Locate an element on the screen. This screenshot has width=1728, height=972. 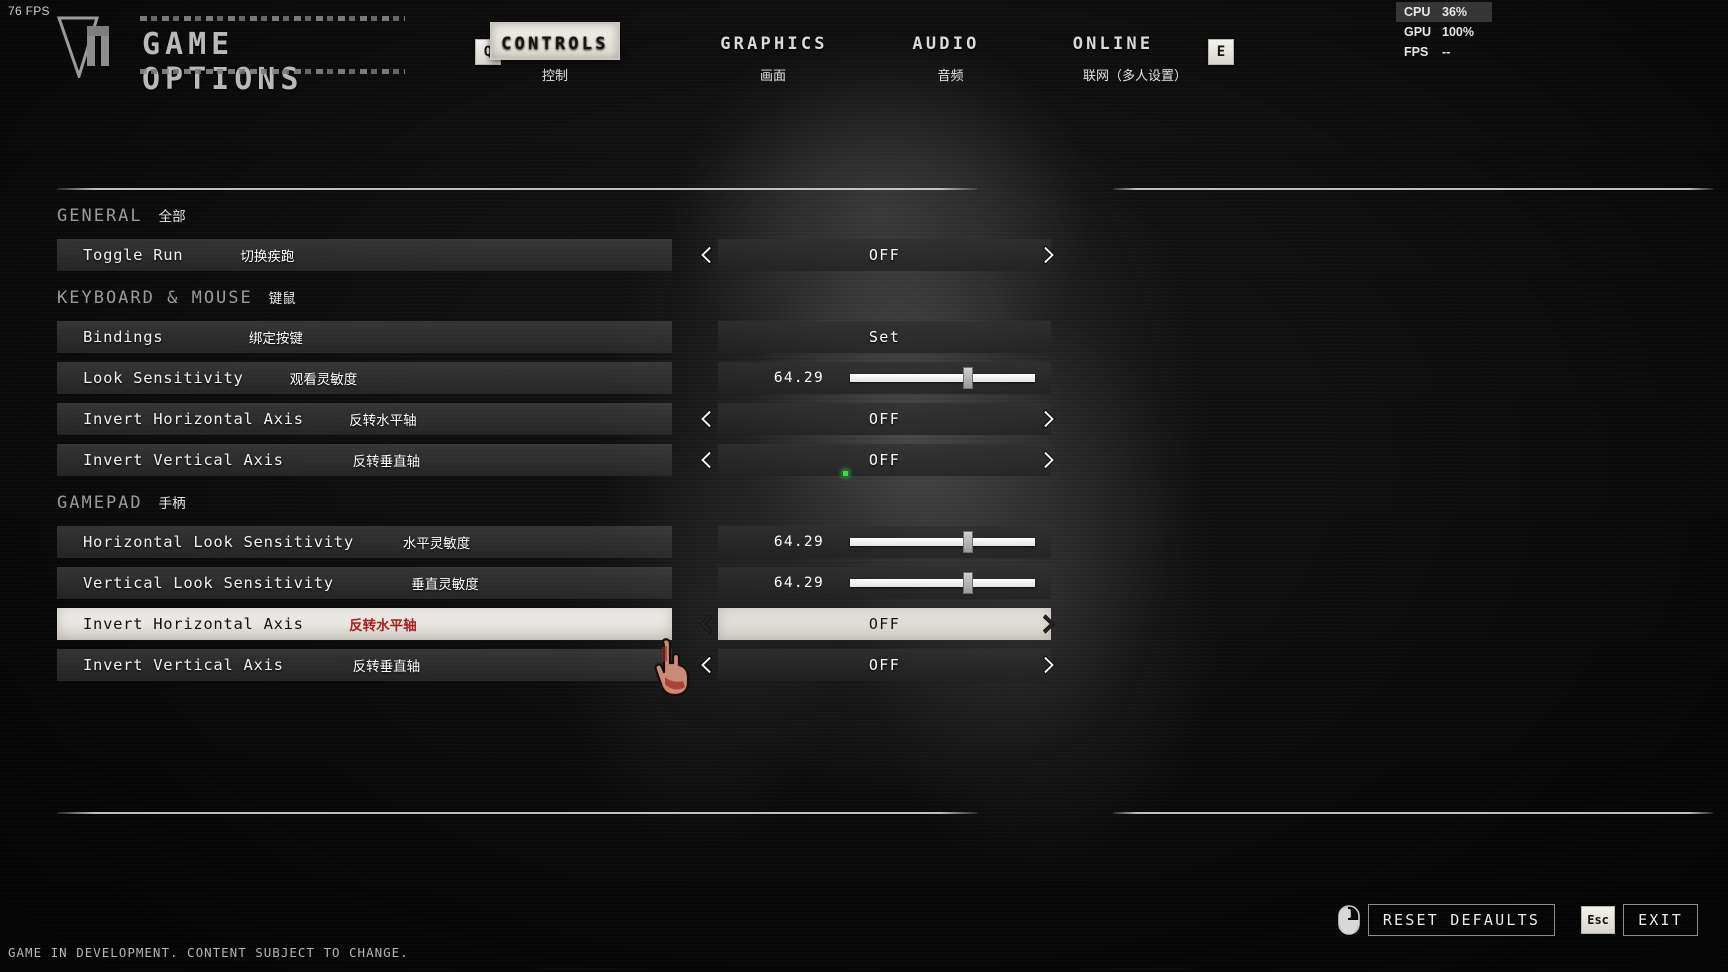
perf-cpu-value: 36% is located at coordinates (1455, 12).